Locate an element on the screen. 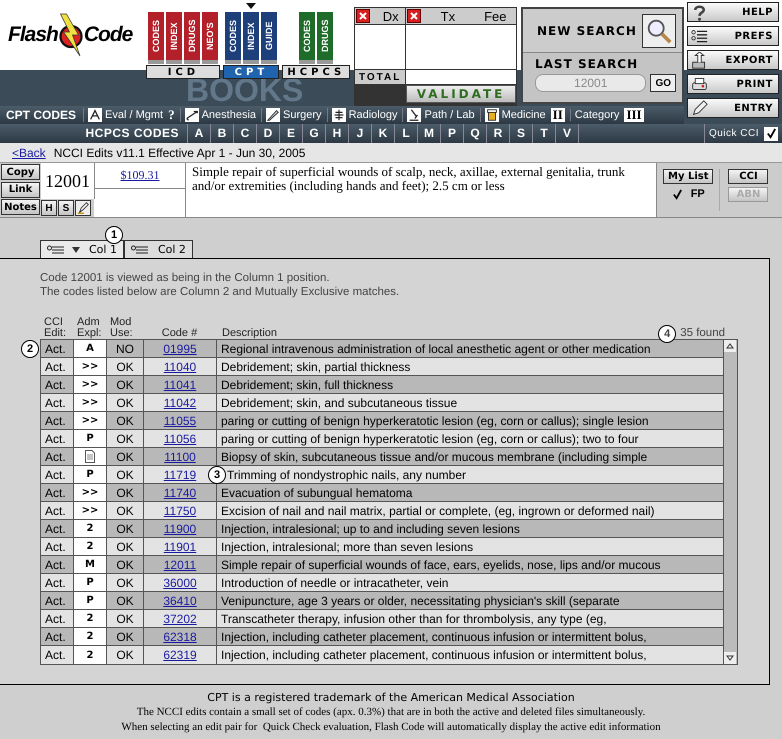  category-link: Path / Lab is located at coordinates (438, 115).